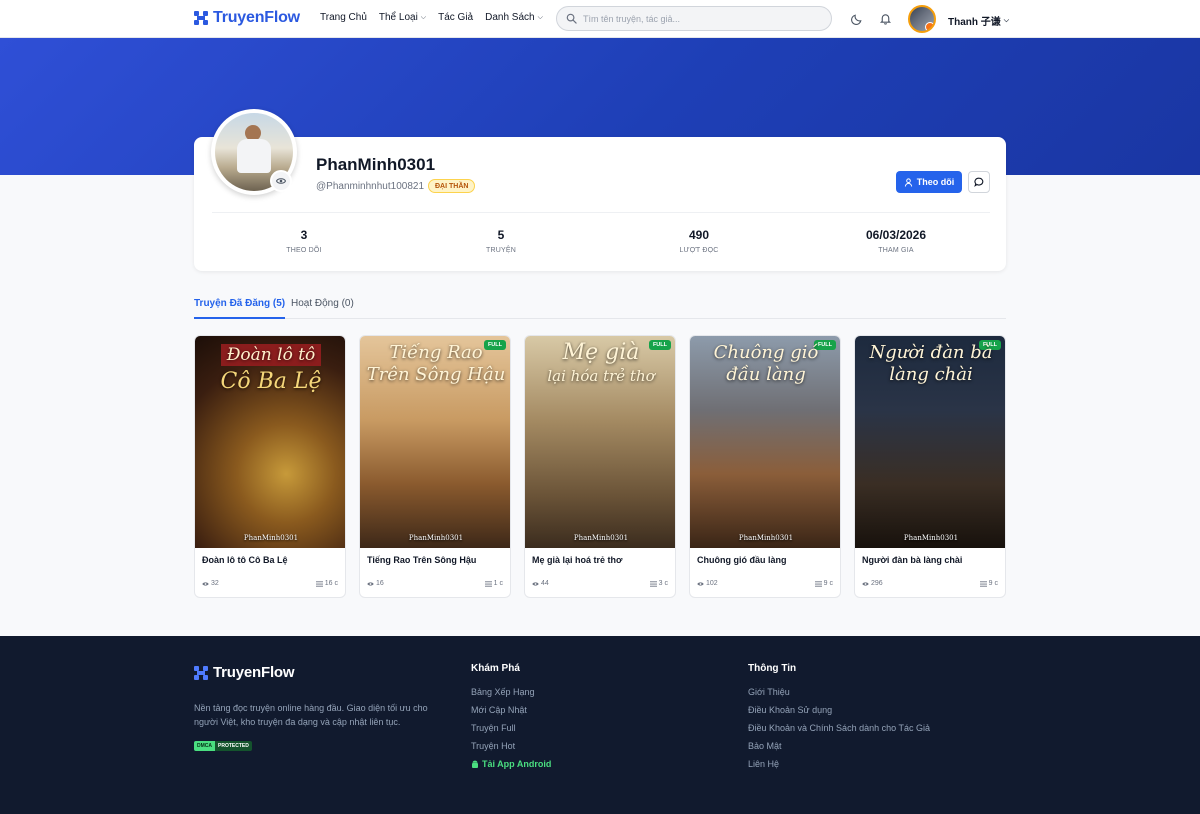 Image resolution: width=1200 pixels, height=814 pixels. I want to click on nav-home: Trang Chủ, so click(343, 17).